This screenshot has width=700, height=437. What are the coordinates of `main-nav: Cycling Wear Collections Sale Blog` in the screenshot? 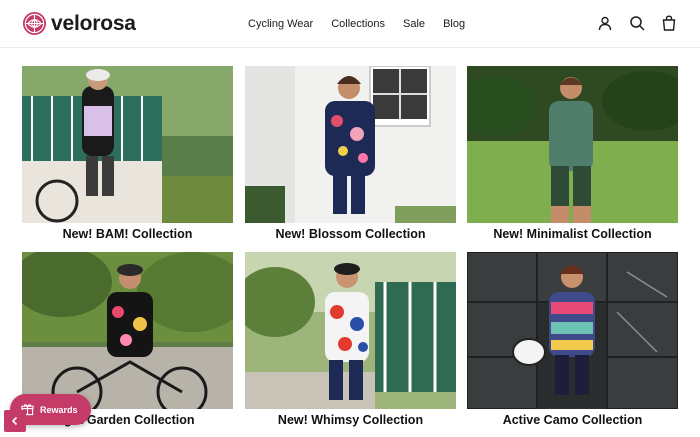 It's located at (365, 24).